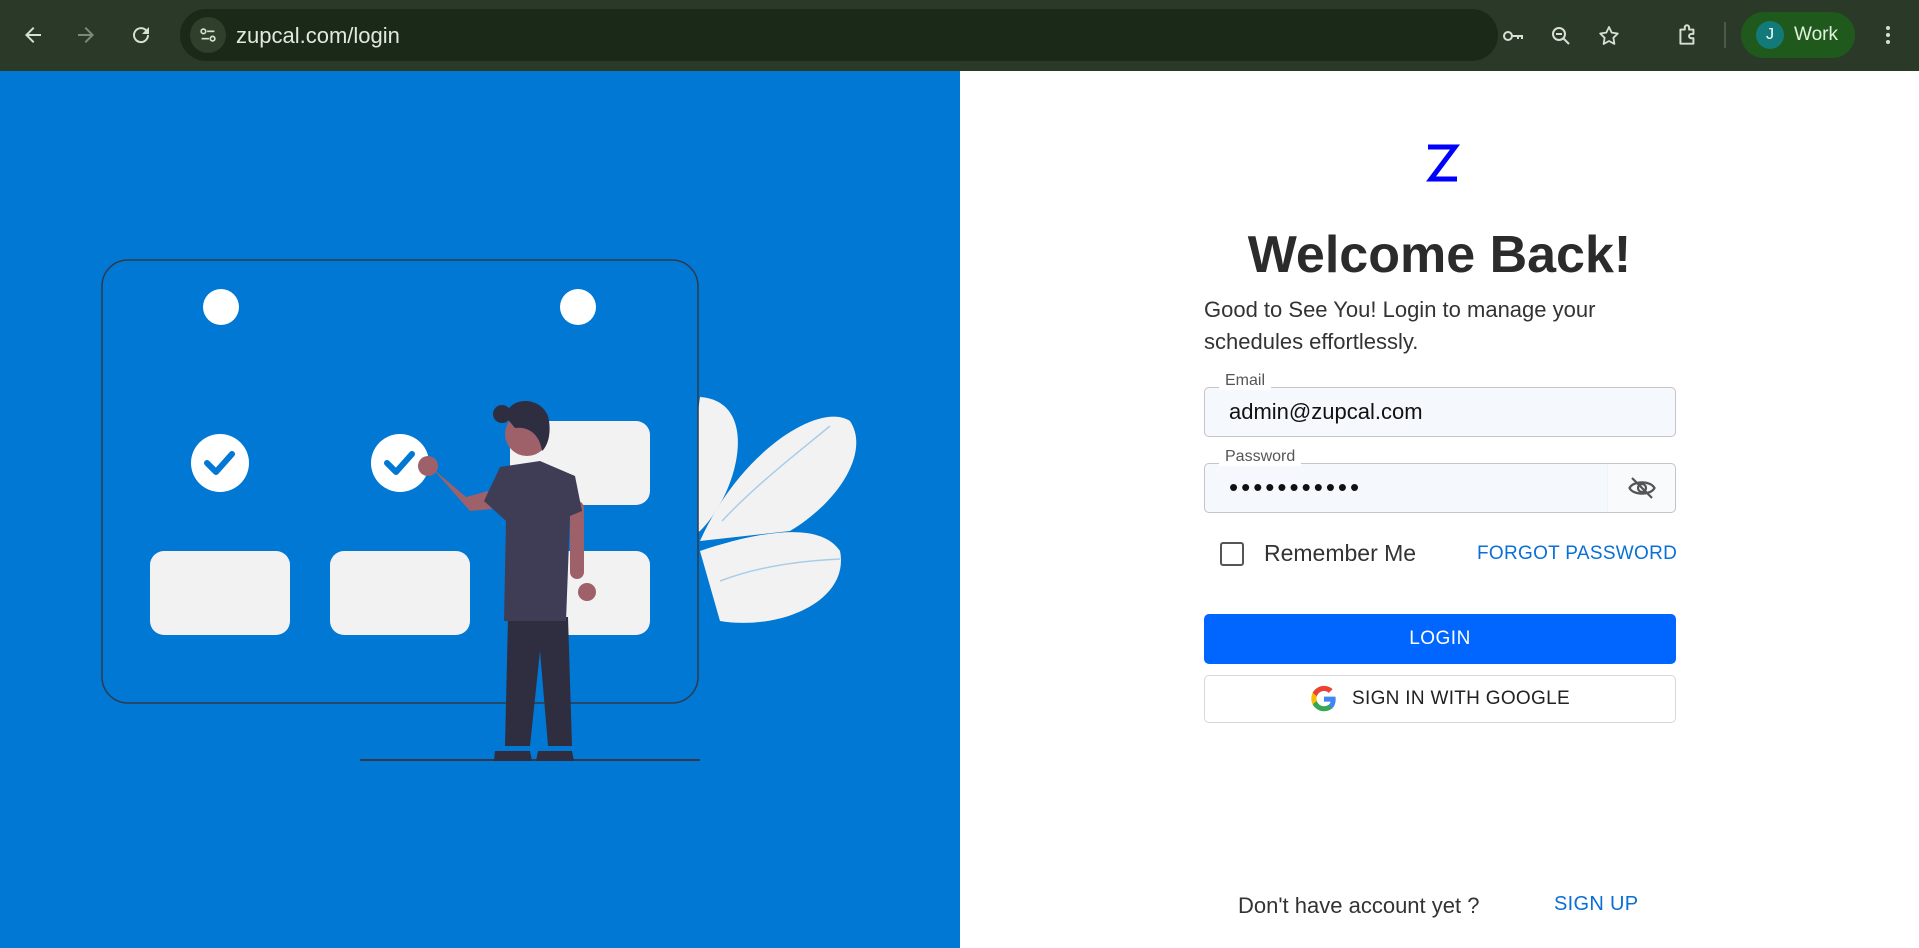 The width and height of the screenshot is (1919, 948). Describe the element at coordinates (1770, 35) in the screenshot. I see `avatar: J` at that location.